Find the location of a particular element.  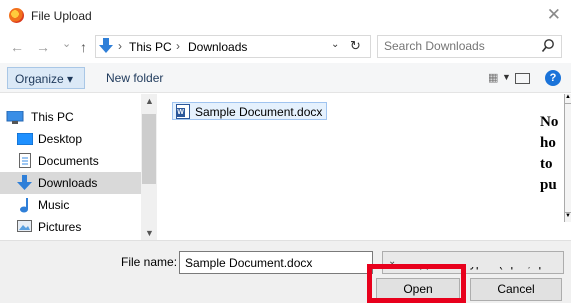

view-dropdown-icon: ▼ is located at coordinates (506, 77).